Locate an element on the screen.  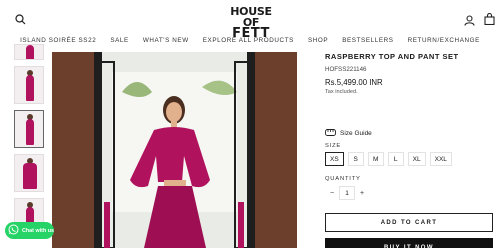
size-selector: XS S M L XL XXL is located at coordinates (388, 159).